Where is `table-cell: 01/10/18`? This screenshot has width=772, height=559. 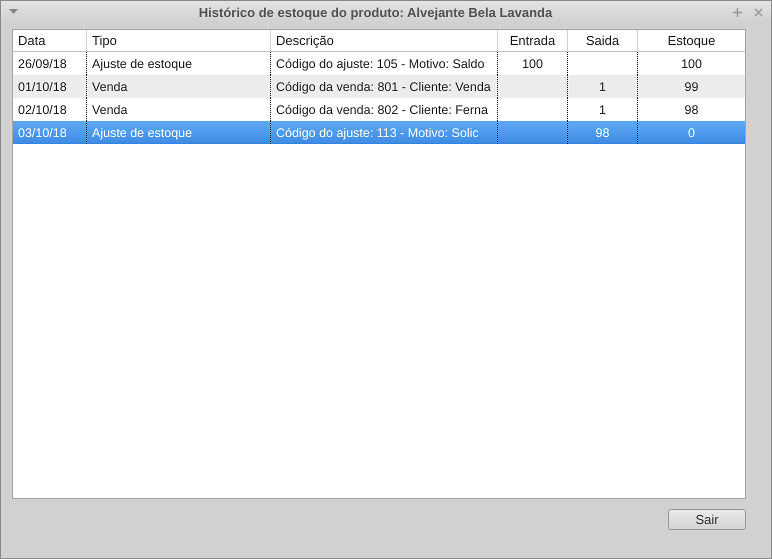 table-cell: 01/10/18 is located at coordinates (49, 86).